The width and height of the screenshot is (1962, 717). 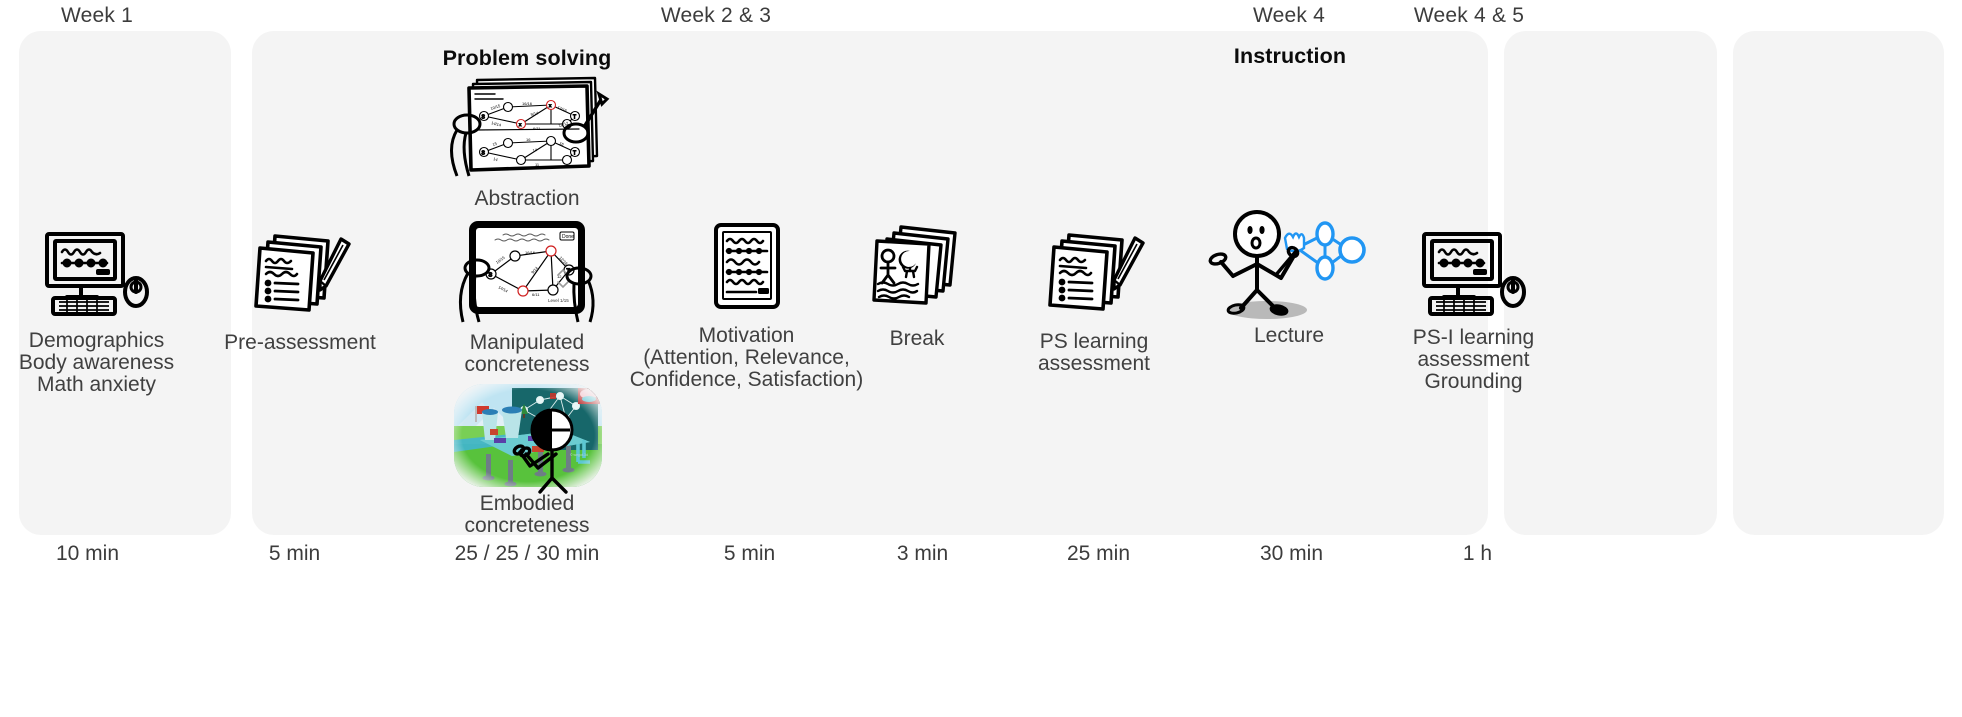 What do you see at coordinates (922, 553) in the screenshot?
I see `duration-label-5: 3 min` at bounding box center [922, 553].